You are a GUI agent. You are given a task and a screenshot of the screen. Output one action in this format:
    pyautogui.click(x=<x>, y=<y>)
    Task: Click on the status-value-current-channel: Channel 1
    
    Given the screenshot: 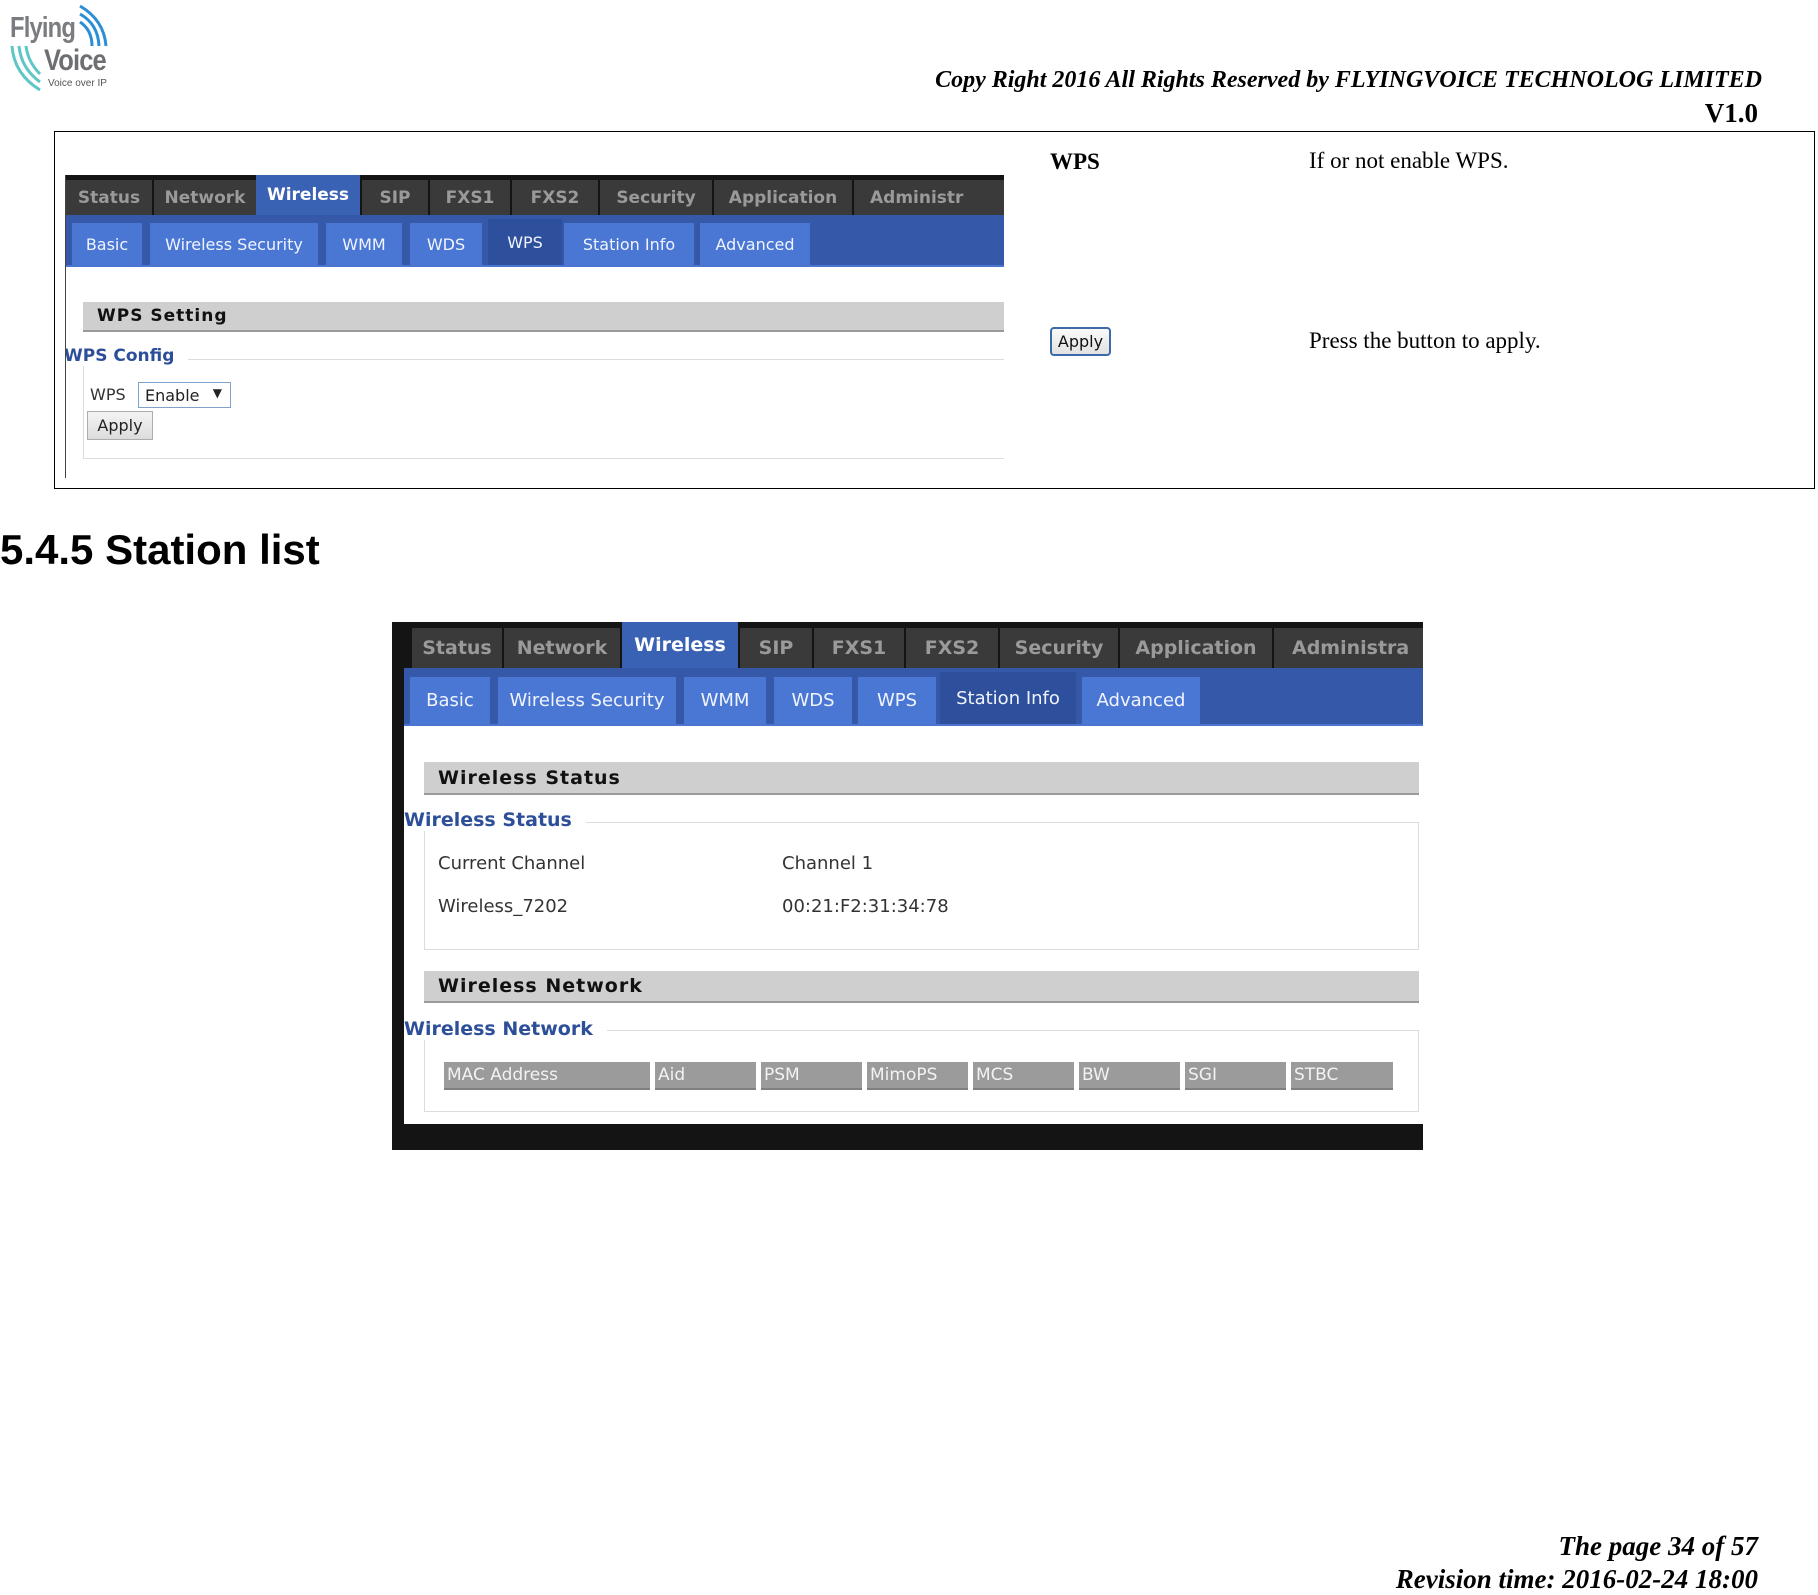 What is the action you would take?
    pyautogui.click(x=828, y=863)
    